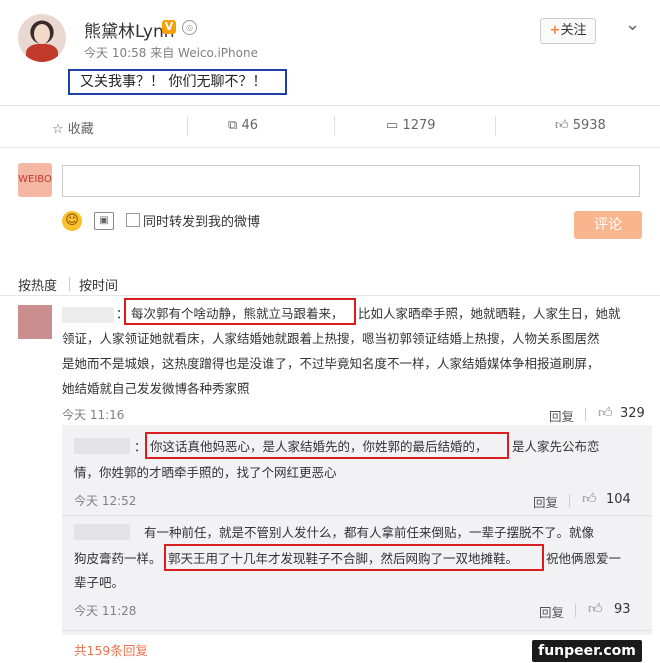 The image size is (660, 663). I want to click on comment-text-line: 有一种前任，就是不管别人发什么，都有人拿前任来倒贴，一辈子摆脱不了。就像, so click(369, 532).